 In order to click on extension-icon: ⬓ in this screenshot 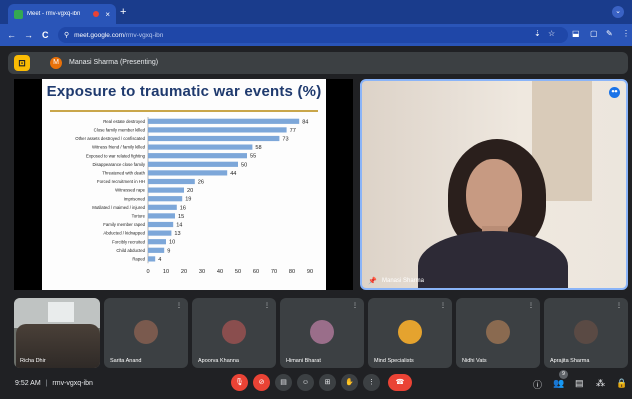, I will do `click(576, 33)`.